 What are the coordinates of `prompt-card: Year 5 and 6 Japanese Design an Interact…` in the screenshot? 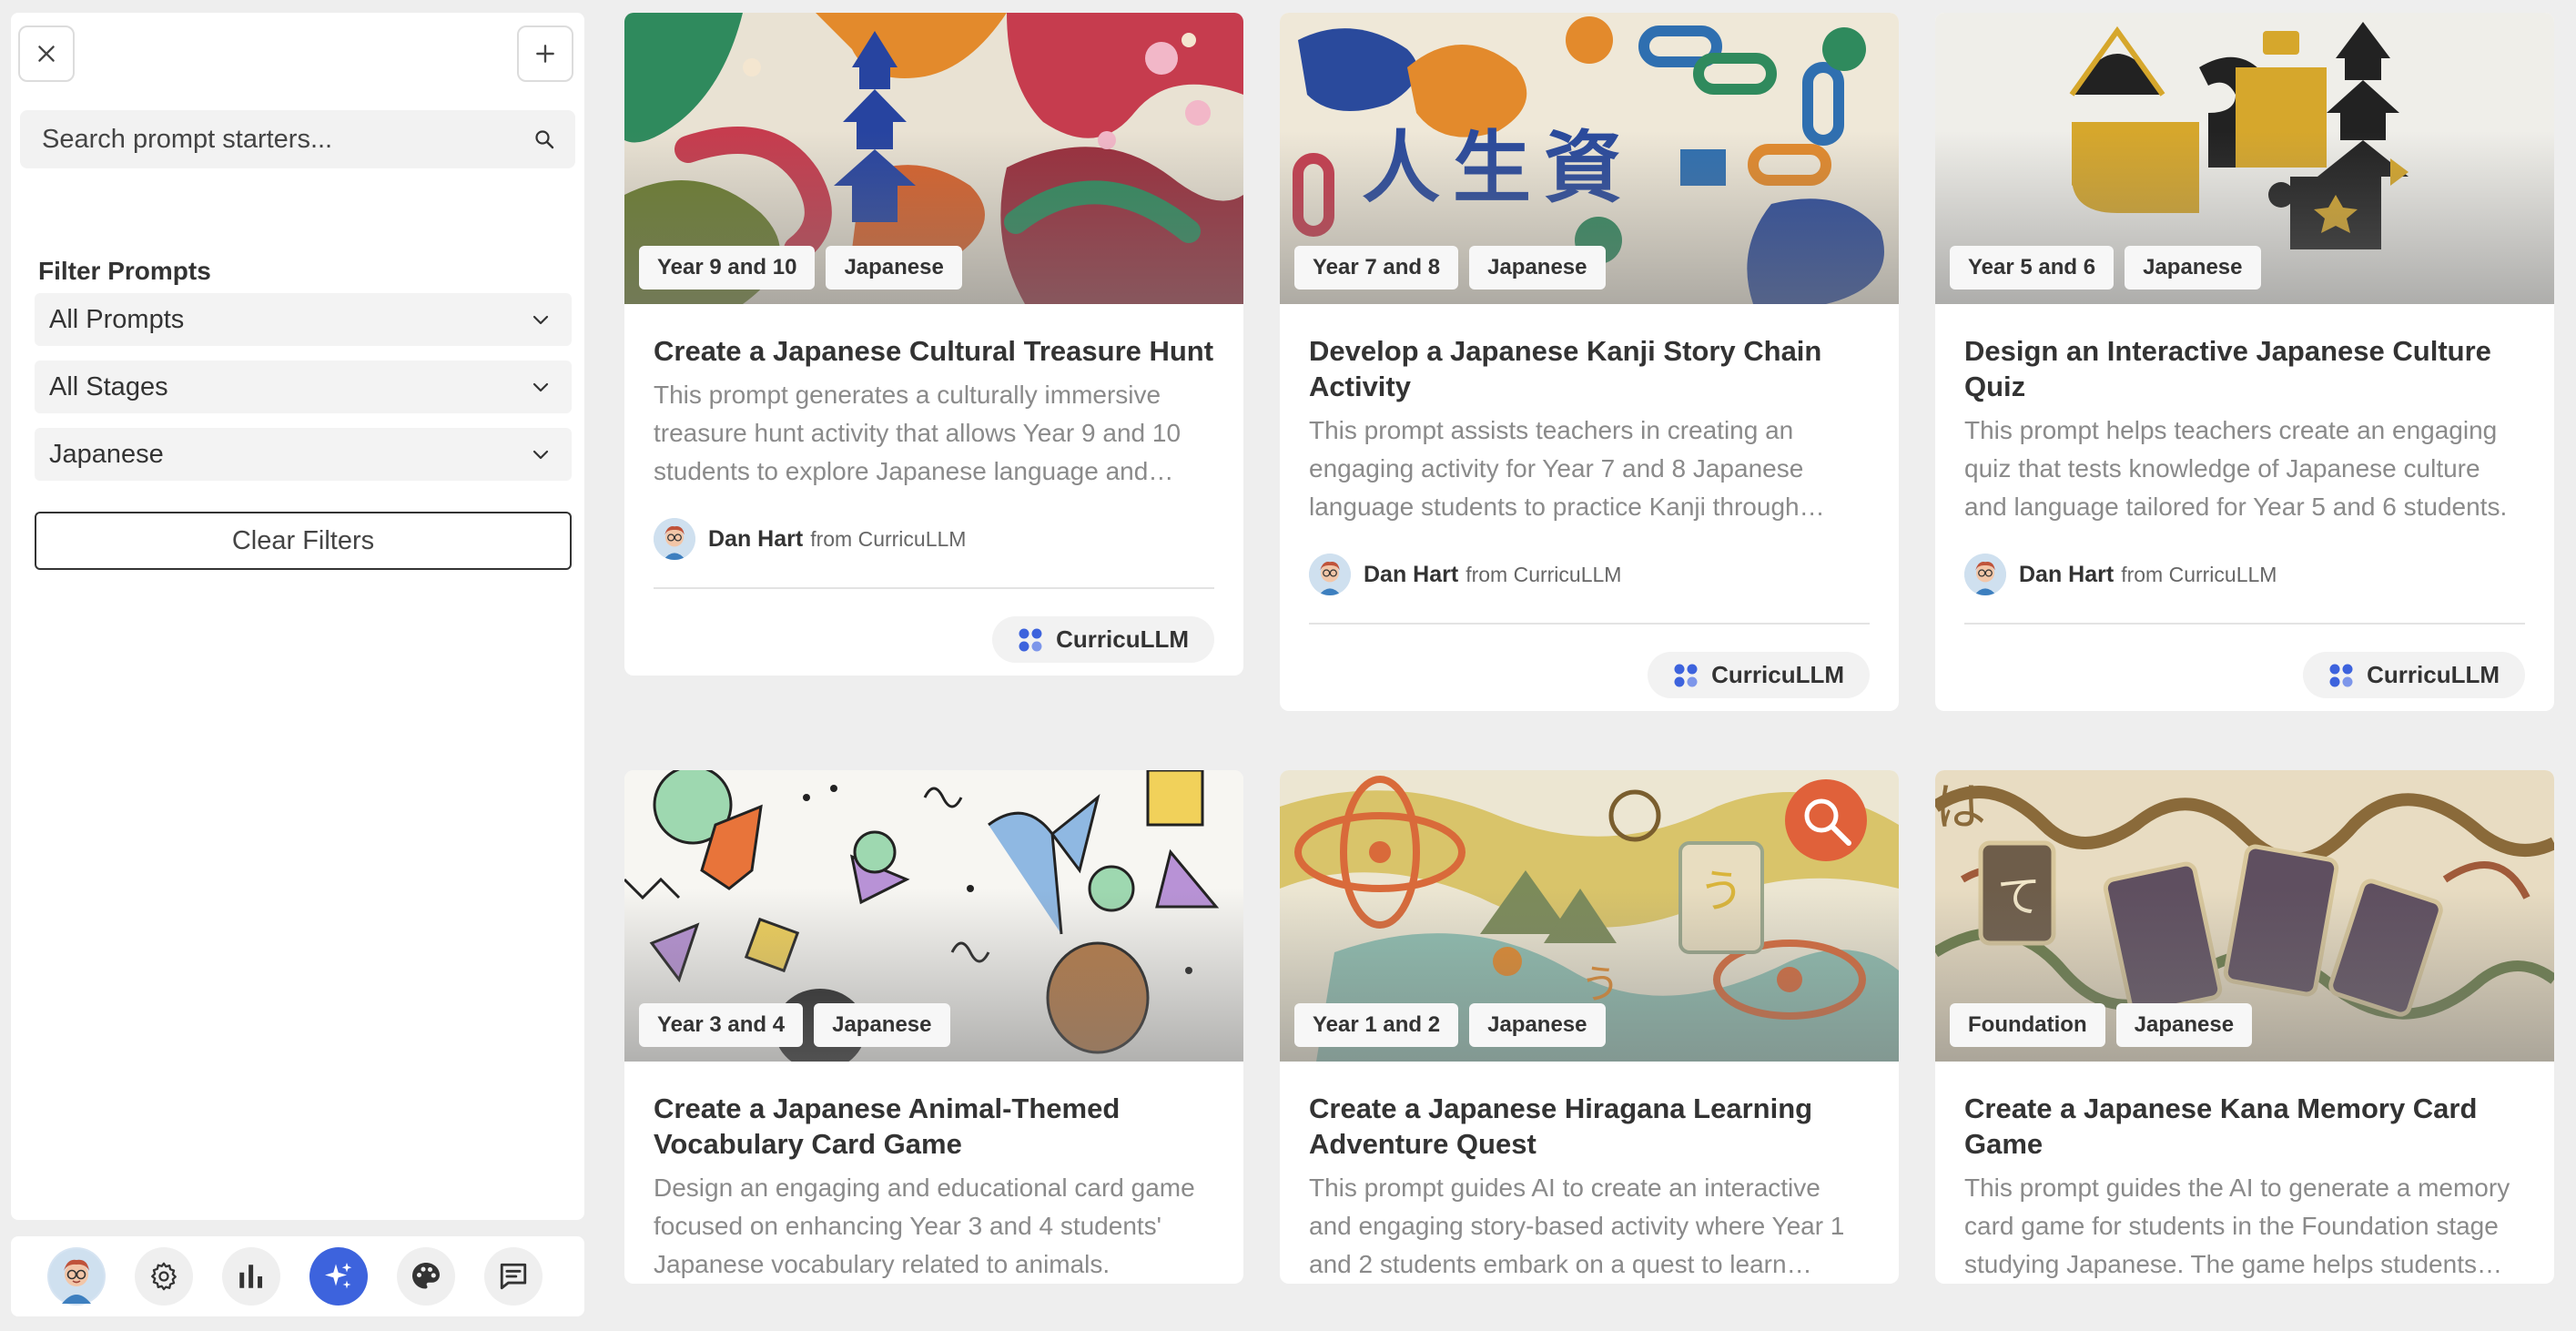 It's located at (2244, 362).